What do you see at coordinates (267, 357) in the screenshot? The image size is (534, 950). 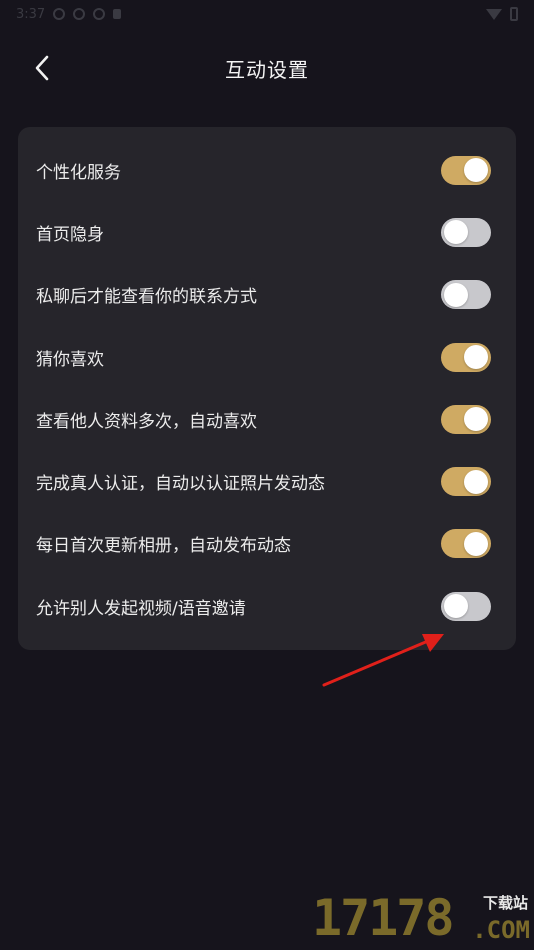 I see `setting-row: 猜你喜欢` at bounding box center [267, 357].